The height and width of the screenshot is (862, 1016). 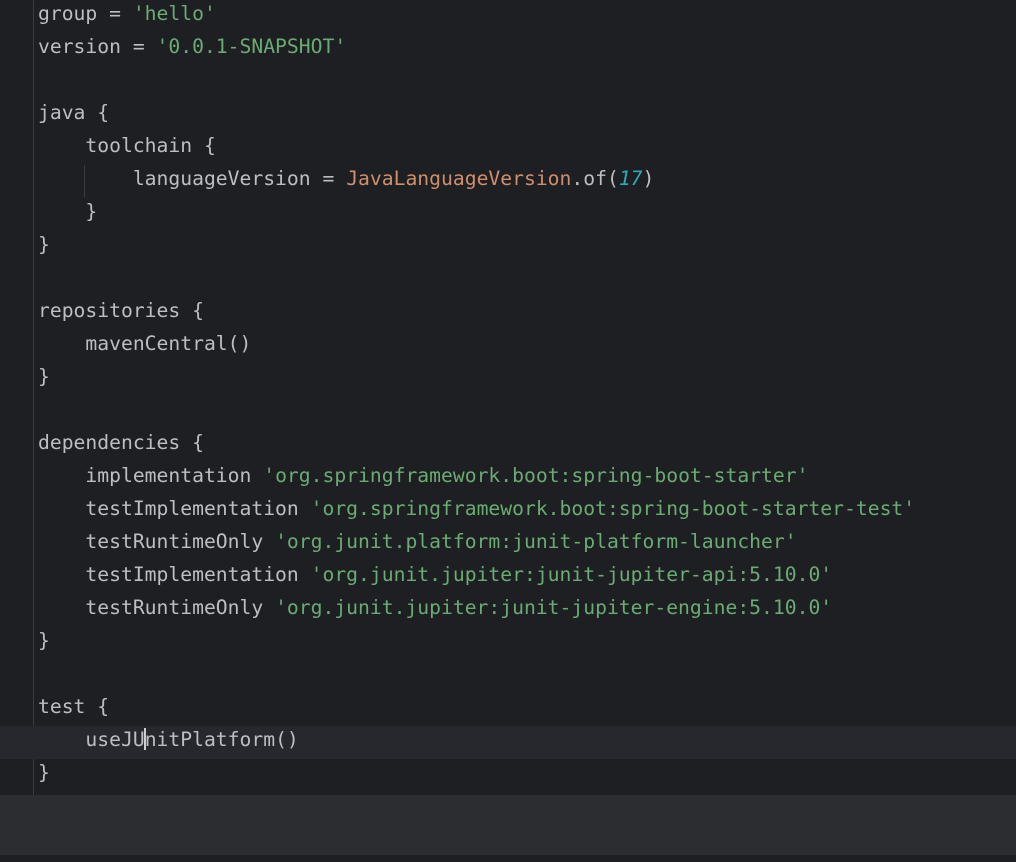 I want to click on bottom-tool-panel, so click(x=508, y=825).